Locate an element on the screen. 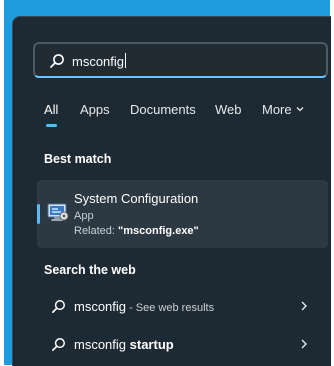  text-caret is located at coordinates (126, 60).